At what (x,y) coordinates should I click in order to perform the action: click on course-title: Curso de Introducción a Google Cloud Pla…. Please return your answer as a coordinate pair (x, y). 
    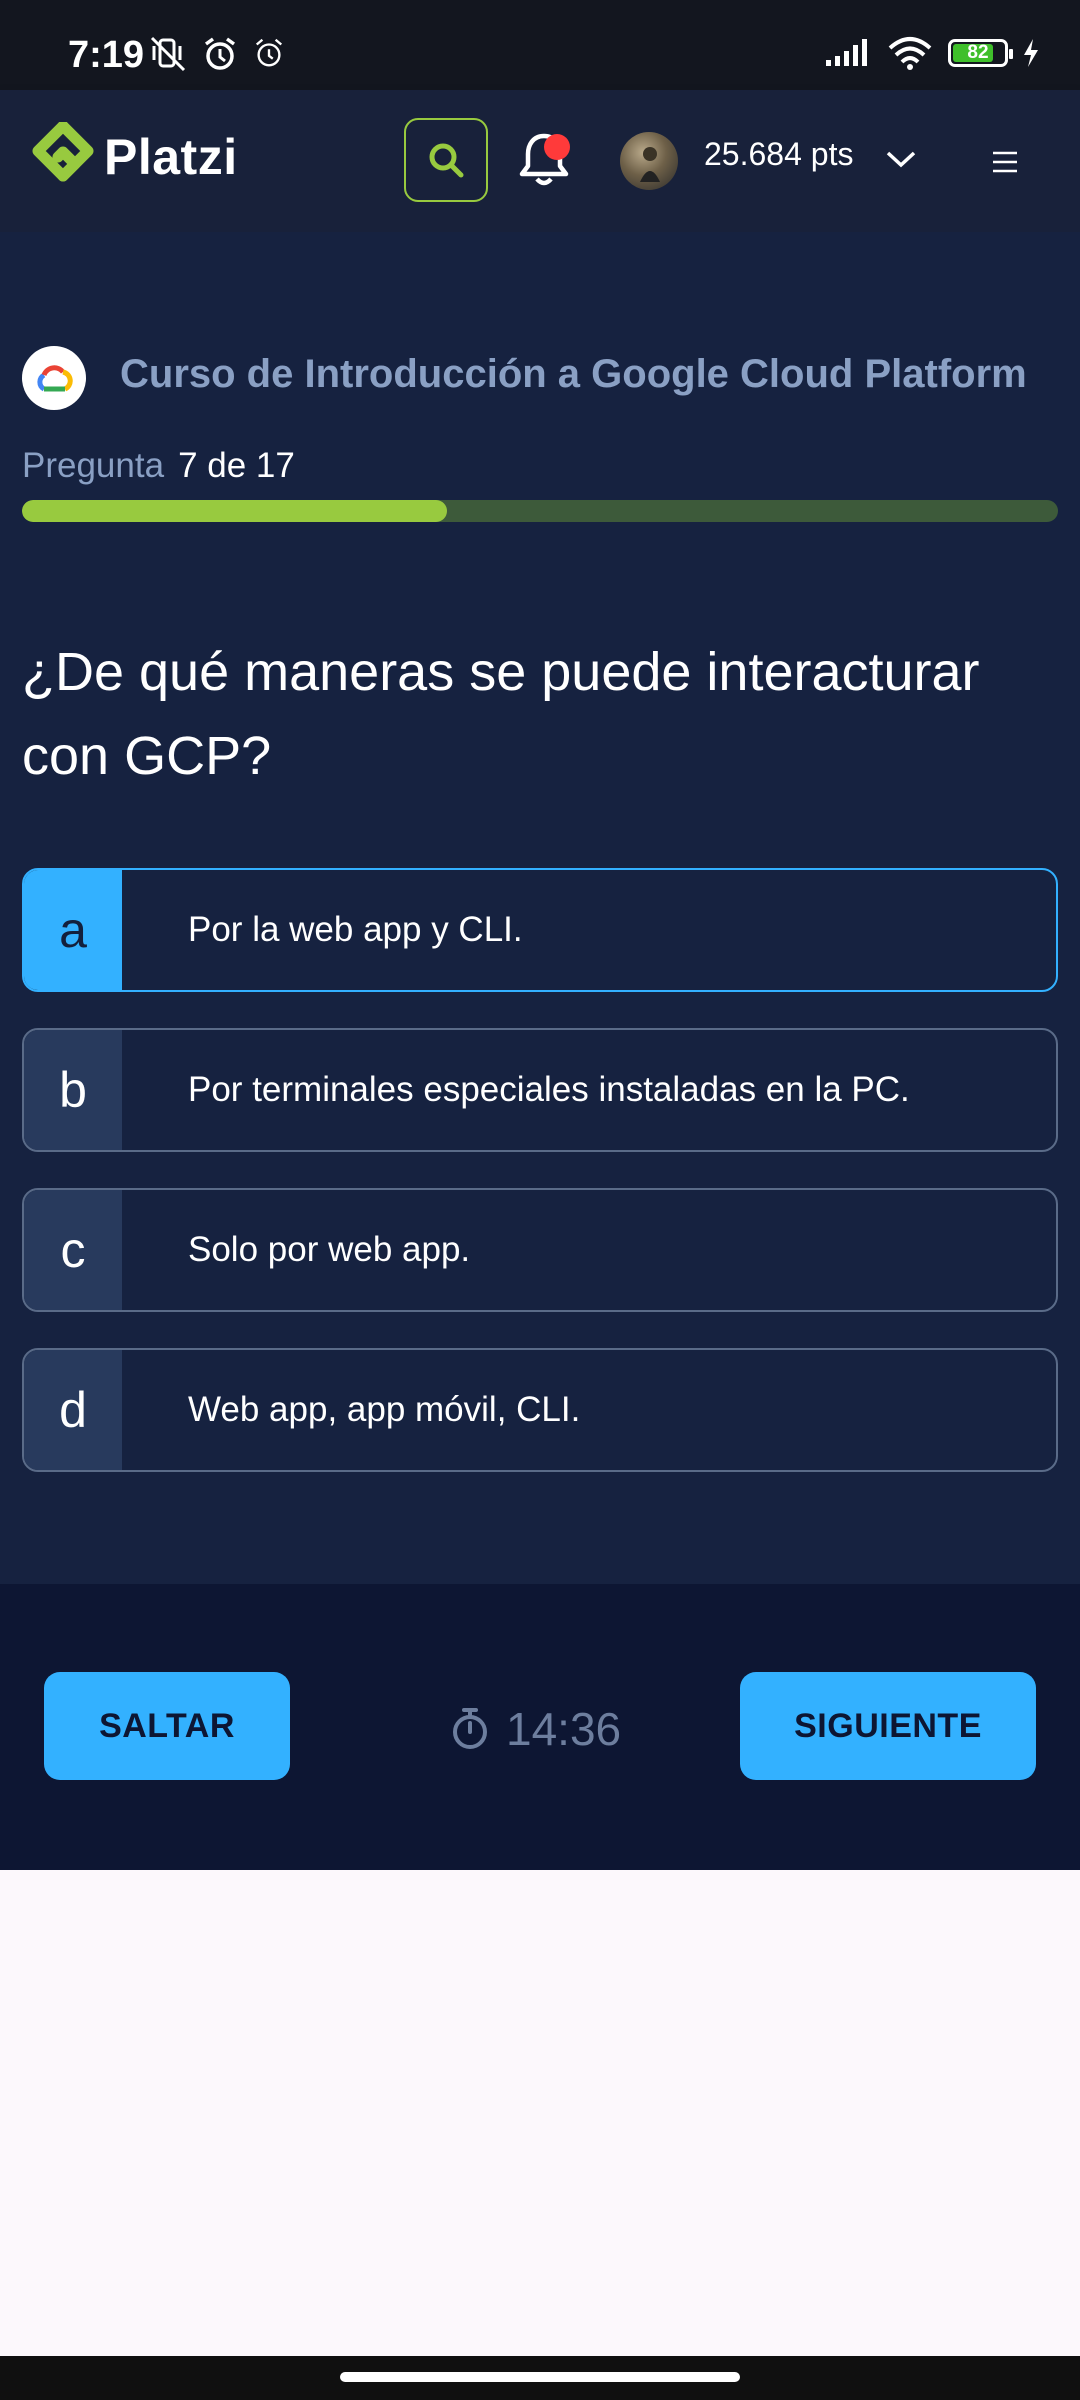
    Looking at the image, I should click on (573, 374).